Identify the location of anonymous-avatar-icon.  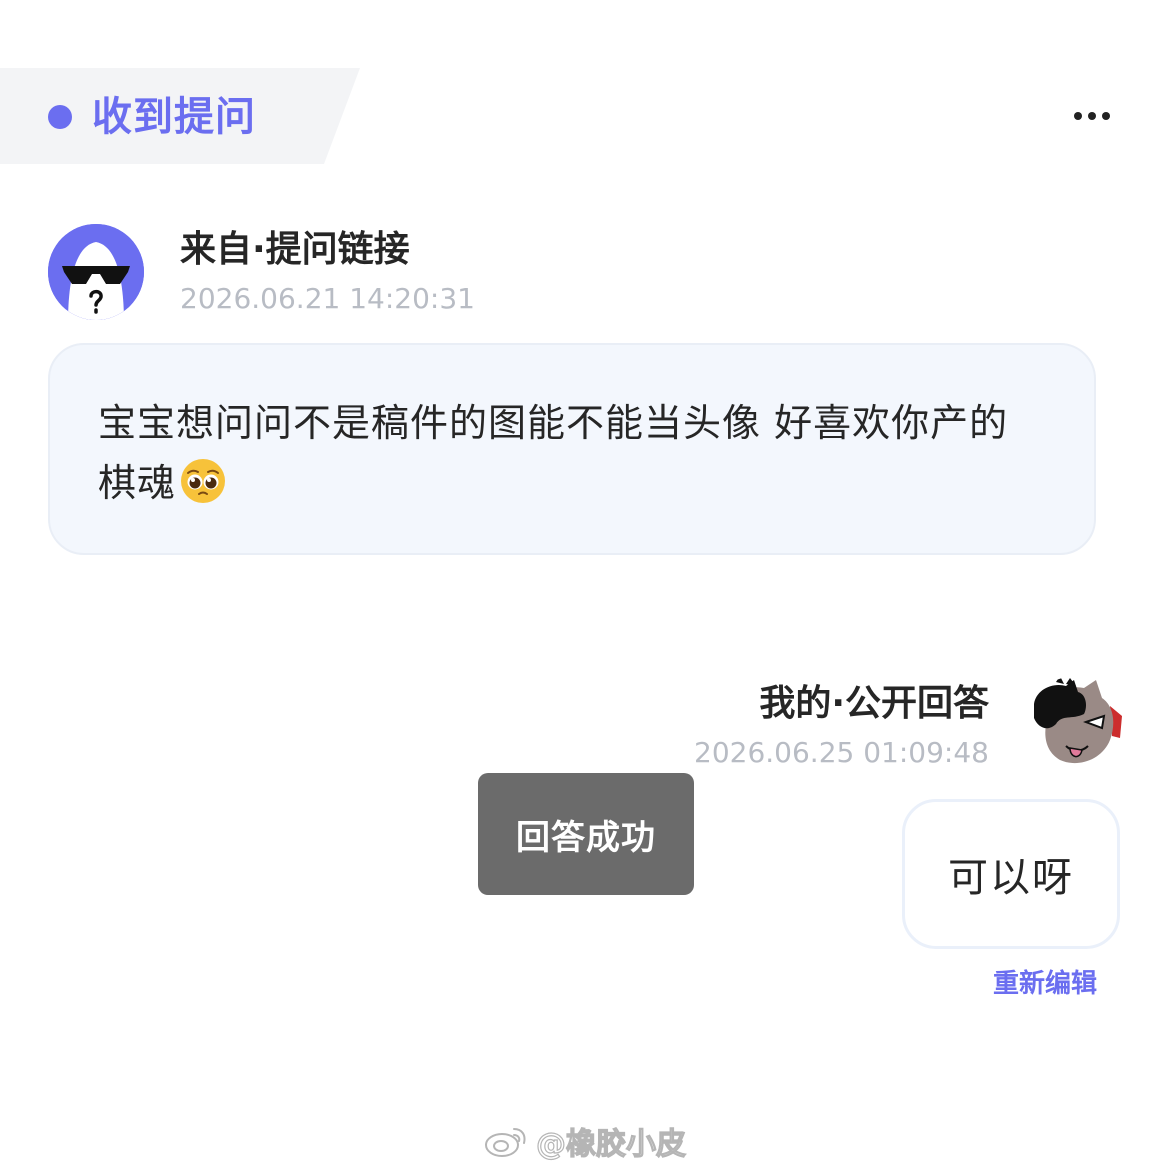
(96, 272).